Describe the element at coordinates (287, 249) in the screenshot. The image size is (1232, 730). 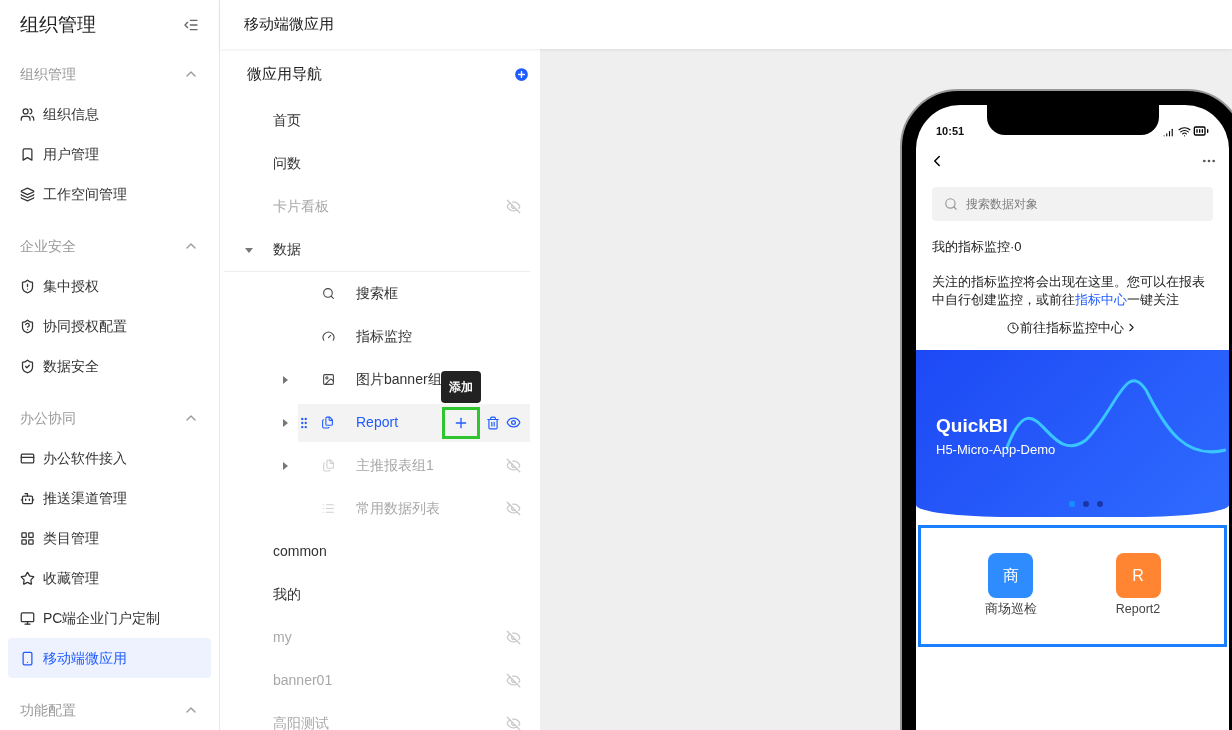
I see `nav-item: 数据` at that location.